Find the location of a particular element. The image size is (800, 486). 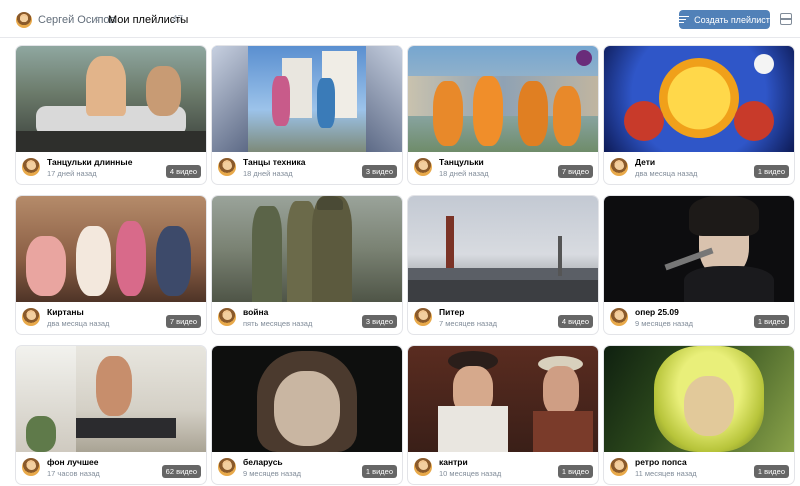

playlist-date: 10 месяцев назад is located at coordinates (470, 473).